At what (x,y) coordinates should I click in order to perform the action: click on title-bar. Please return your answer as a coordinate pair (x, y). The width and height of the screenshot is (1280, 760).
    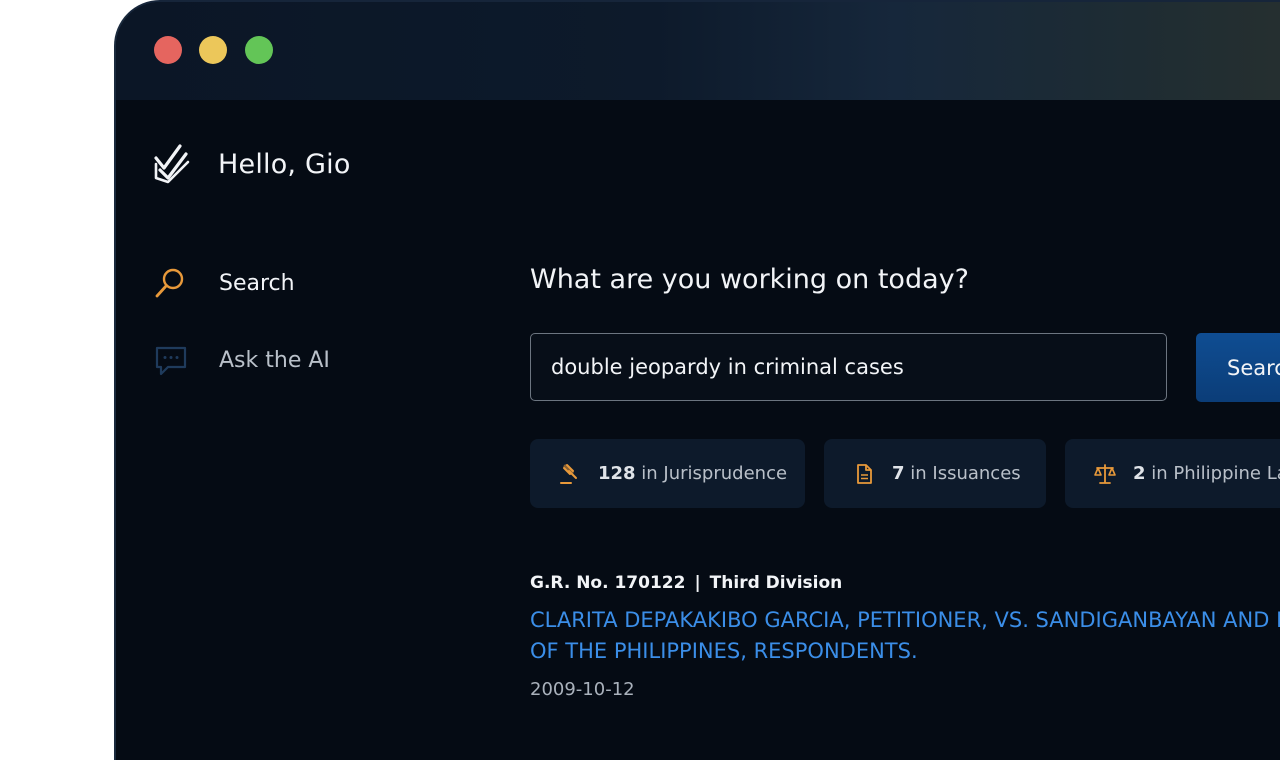
    Looking at the image, I should click on (698, 51).